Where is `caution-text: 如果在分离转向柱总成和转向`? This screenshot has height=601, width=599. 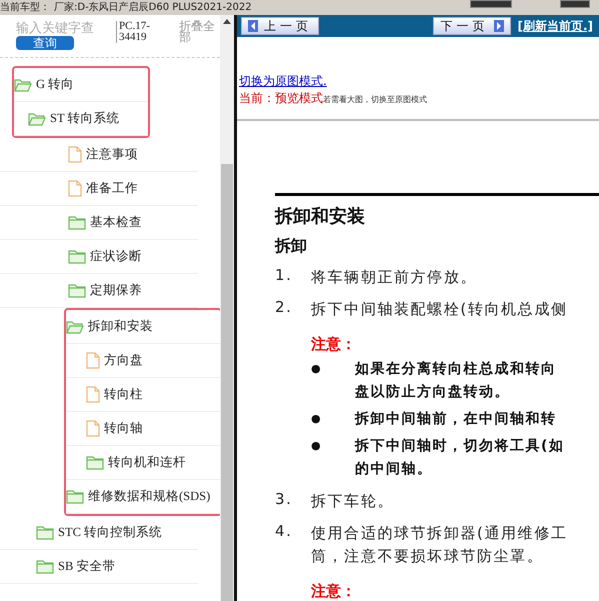 caution-text: 如果在分离转向柱总成和转向 is located at coordinates (455, 369).